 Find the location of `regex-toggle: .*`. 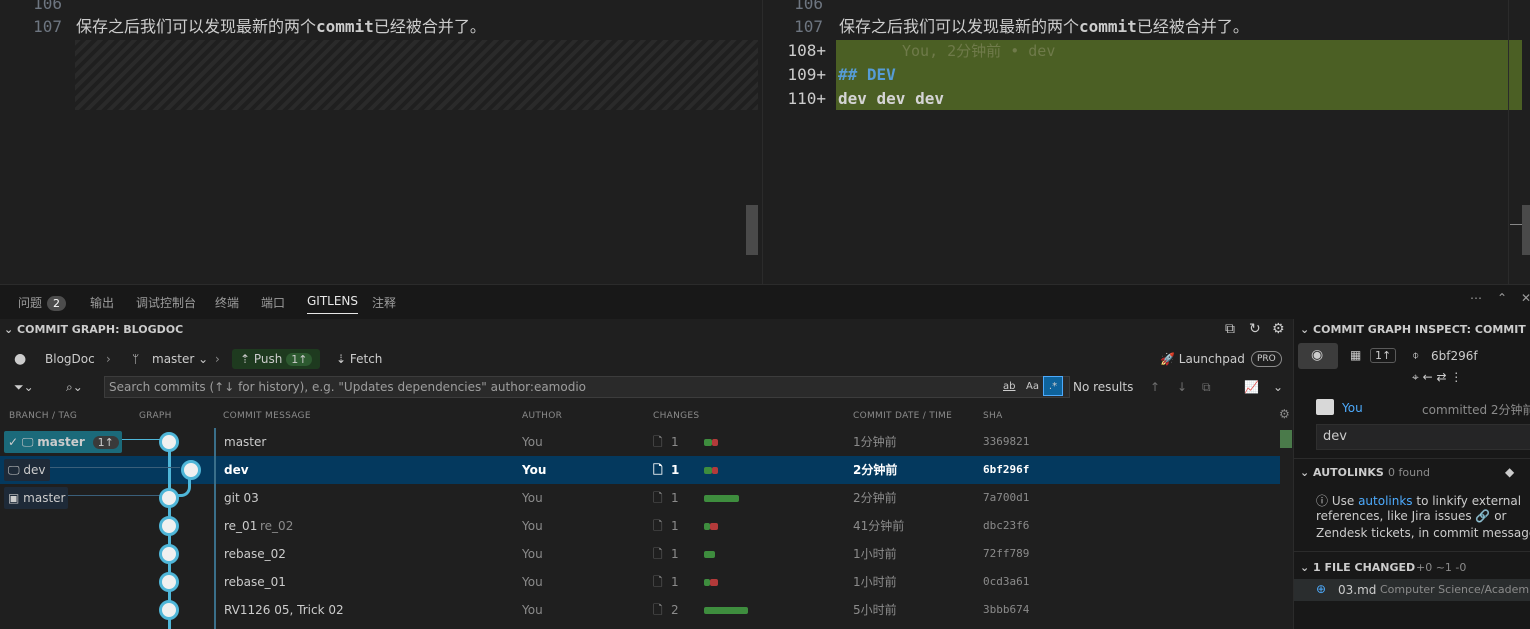

regex-toggle: .* is located at coordinates (1053, 386).